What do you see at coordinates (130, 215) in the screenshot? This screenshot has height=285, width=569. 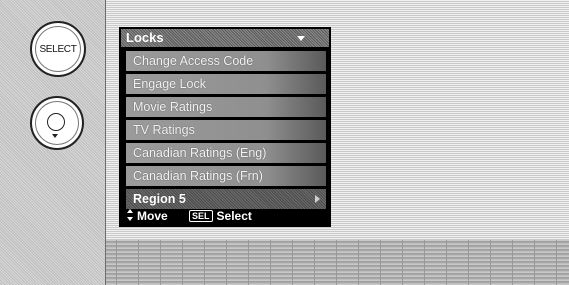 I see `up-down-arrow-icon` at bounding box center [130, 215].